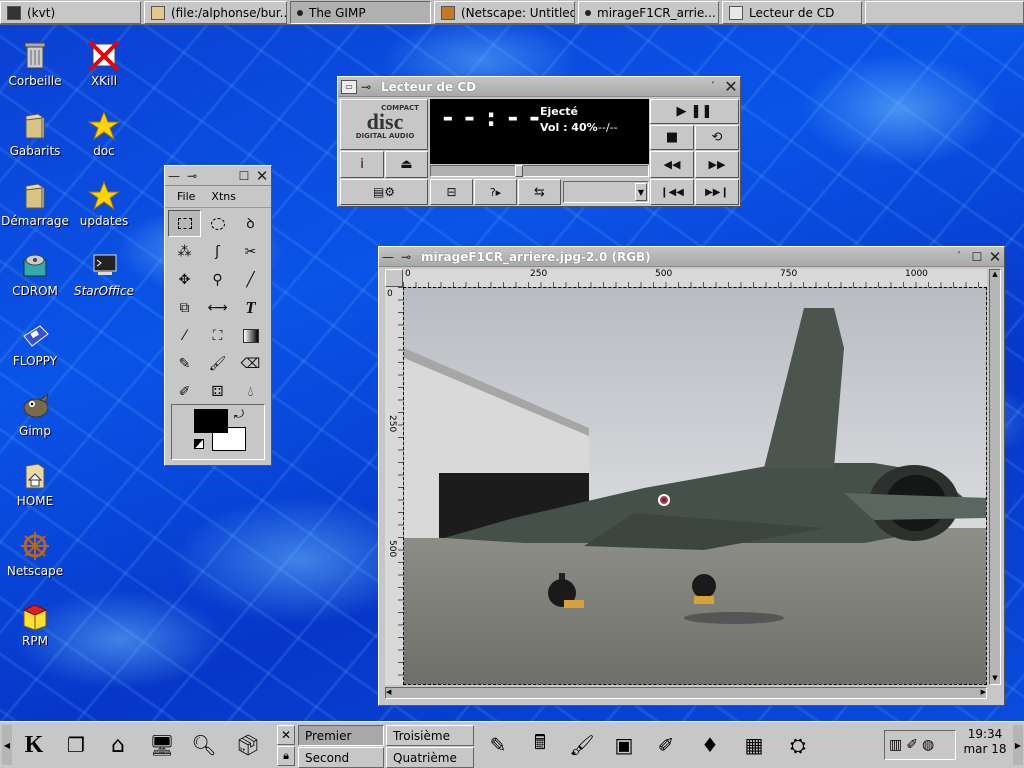 The width and height of the screenshot is (1024, 768). I want to click on desktop-second: Second, so click(341, 757).